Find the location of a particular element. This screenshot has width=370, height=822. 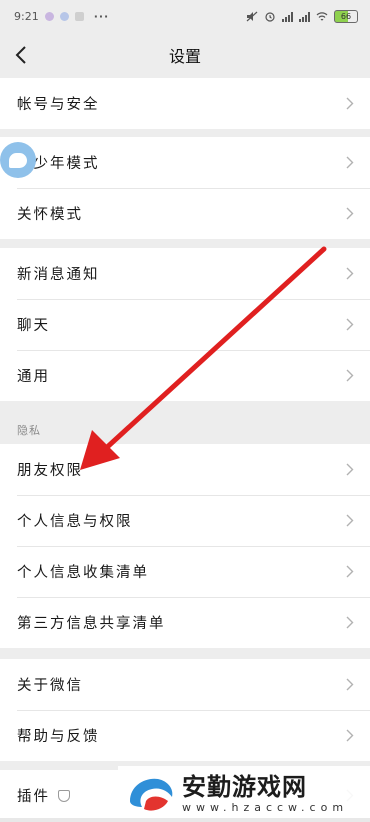

back-arrow-icon is located at coordinates (22, 55).